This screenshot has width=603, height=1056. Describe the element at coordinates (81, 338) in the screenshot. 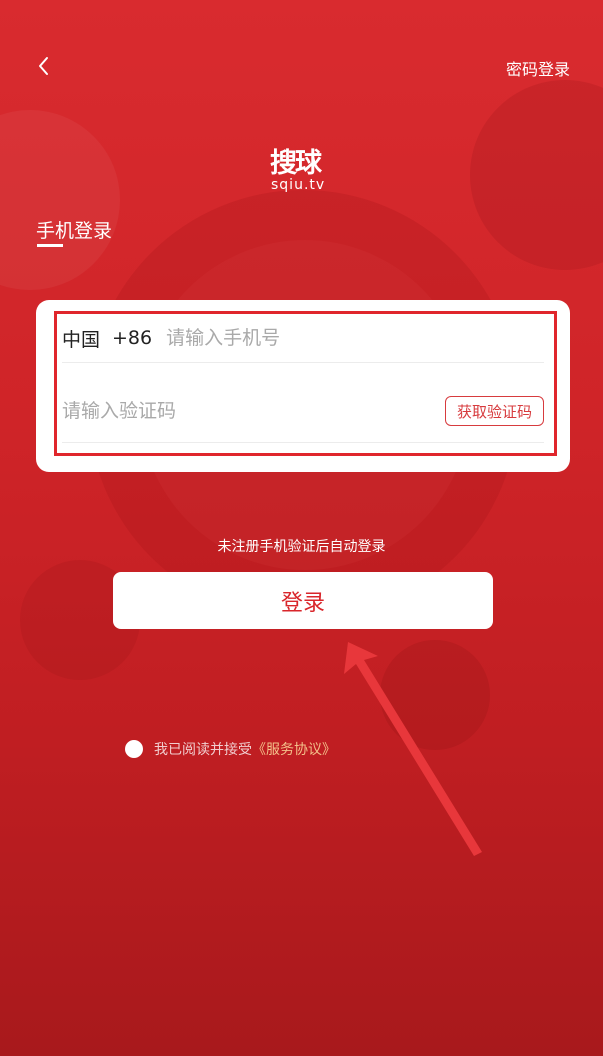

I see `country-selector: 中国` at that location.